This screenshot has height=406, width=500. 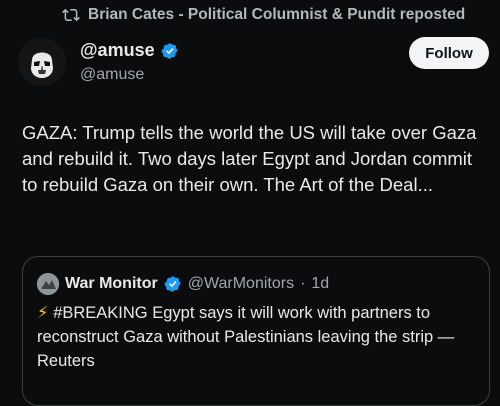 I want to click on quoted-timestamp: 1d, so click(x=320, y=284).